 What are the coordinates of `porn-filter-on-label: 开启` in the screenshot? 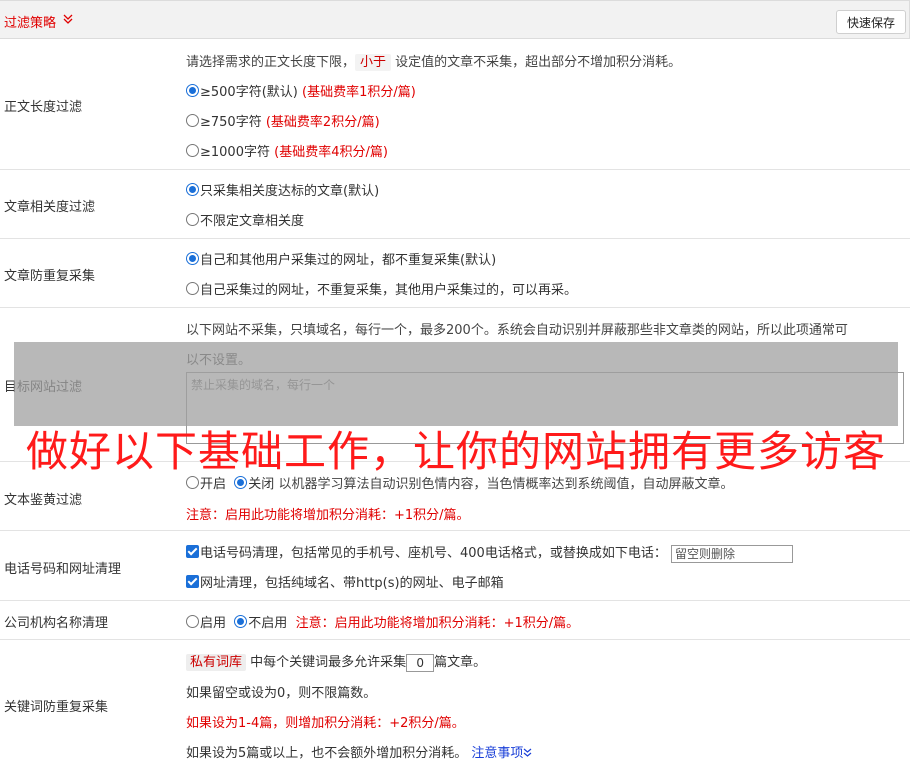 It's located at (213, 484).